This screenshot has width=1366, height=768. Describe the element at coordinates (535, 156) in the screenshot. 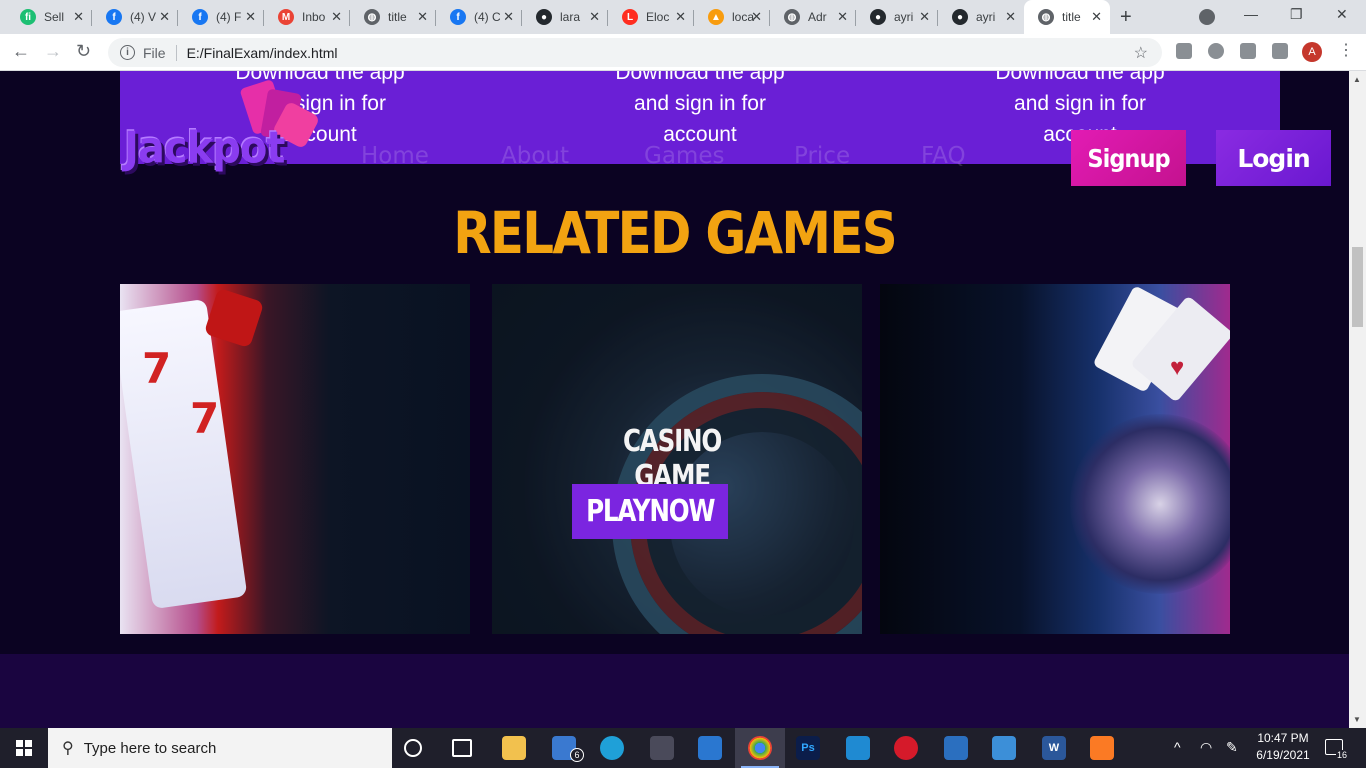

I see `nav-about: About` at that location.